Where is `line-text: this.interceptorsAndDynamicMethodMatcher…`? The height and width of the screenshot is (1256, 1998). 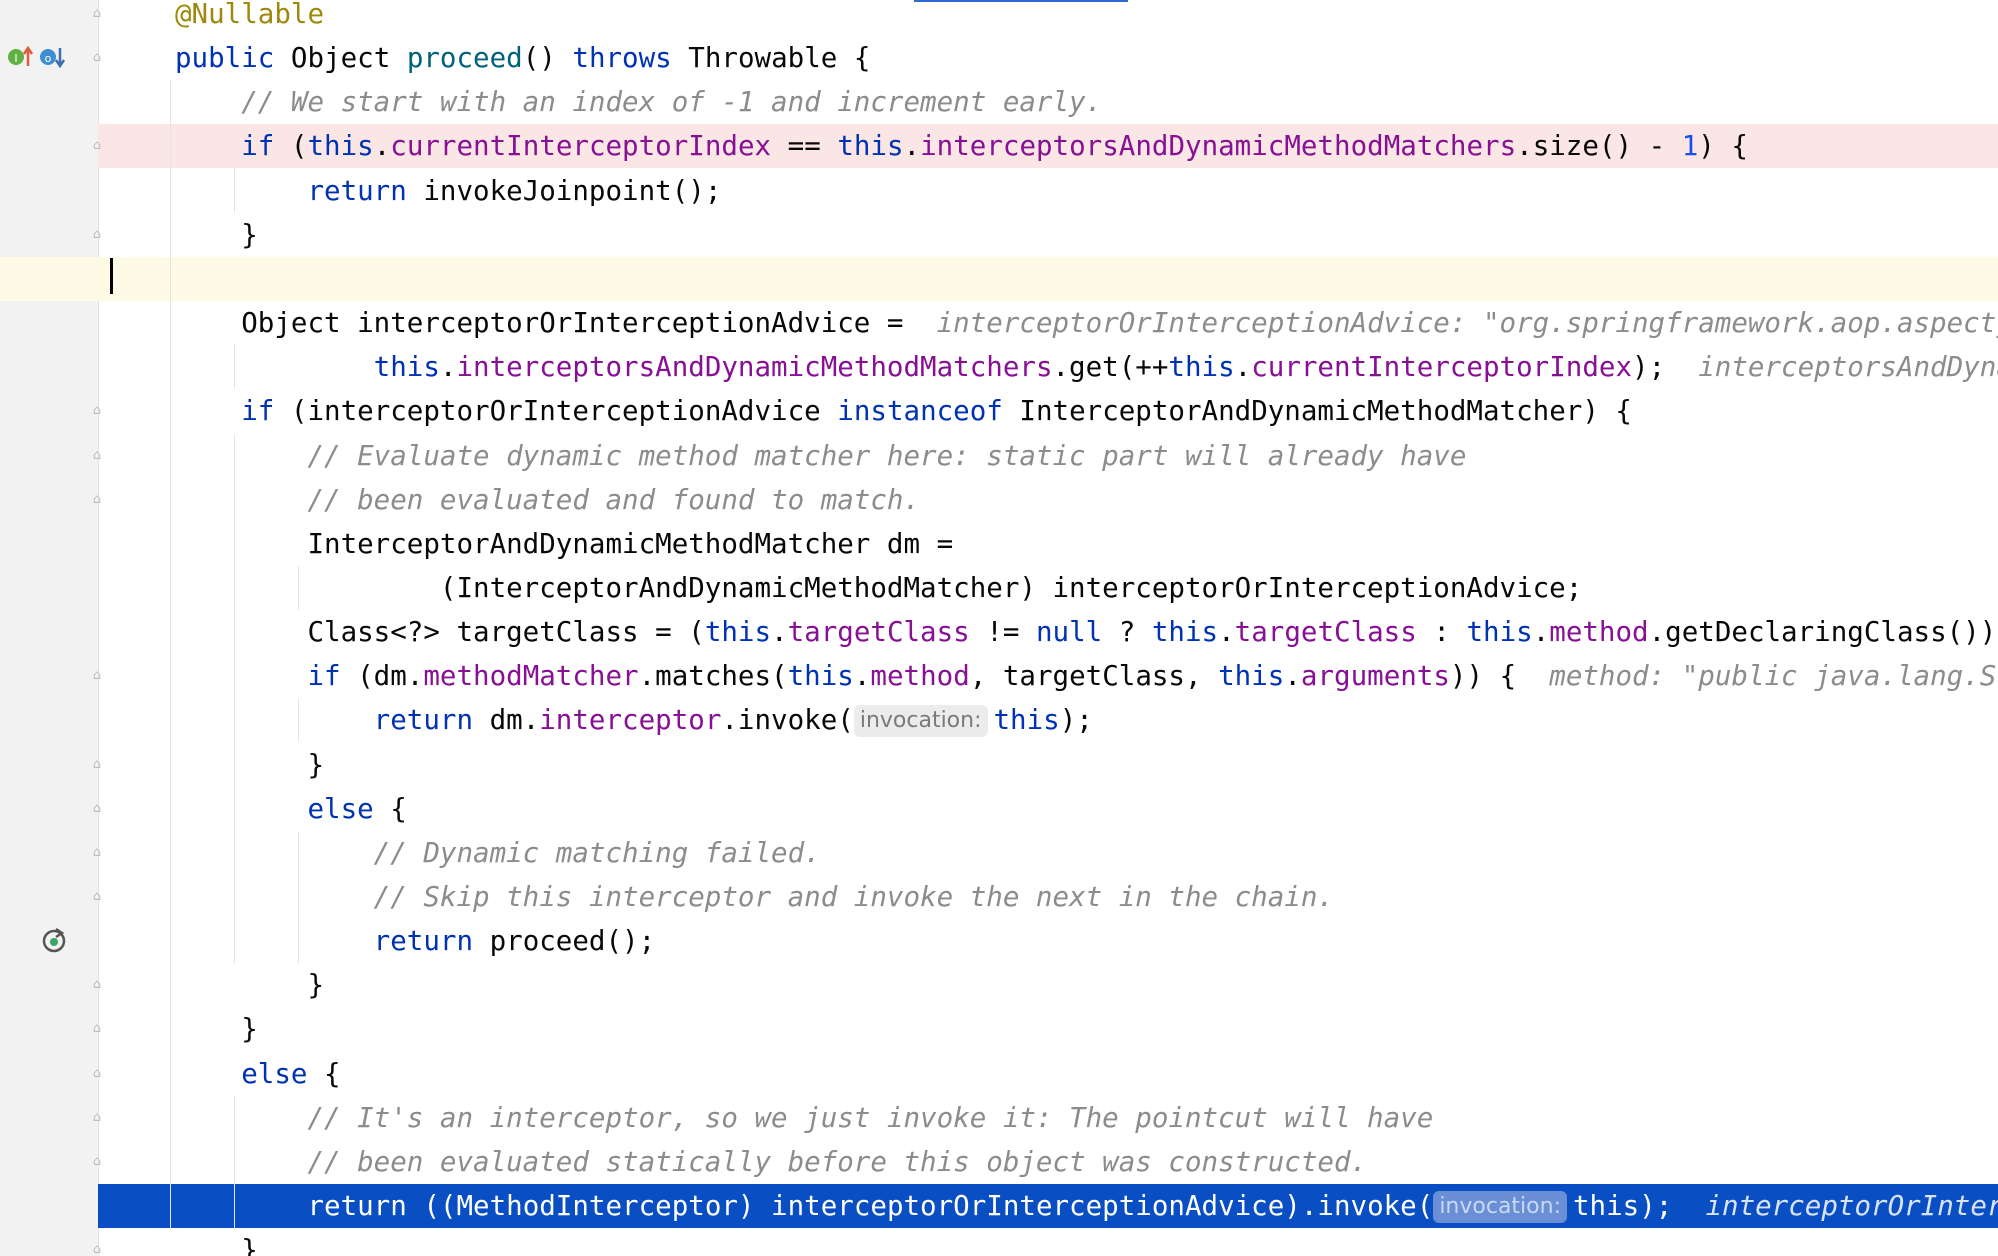
line-text: this.interceptorsAndDynamicMethodMatcher… is located at coordinates (1086, 367).